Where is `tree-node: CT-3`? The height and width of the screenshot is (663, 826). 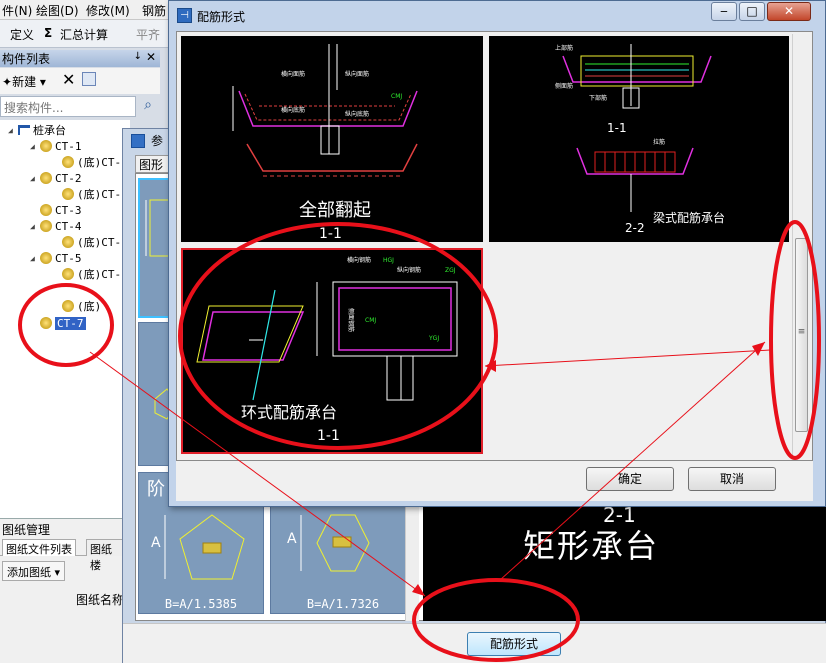 tree-node: CT-3 is located at coordinates (61, 210).